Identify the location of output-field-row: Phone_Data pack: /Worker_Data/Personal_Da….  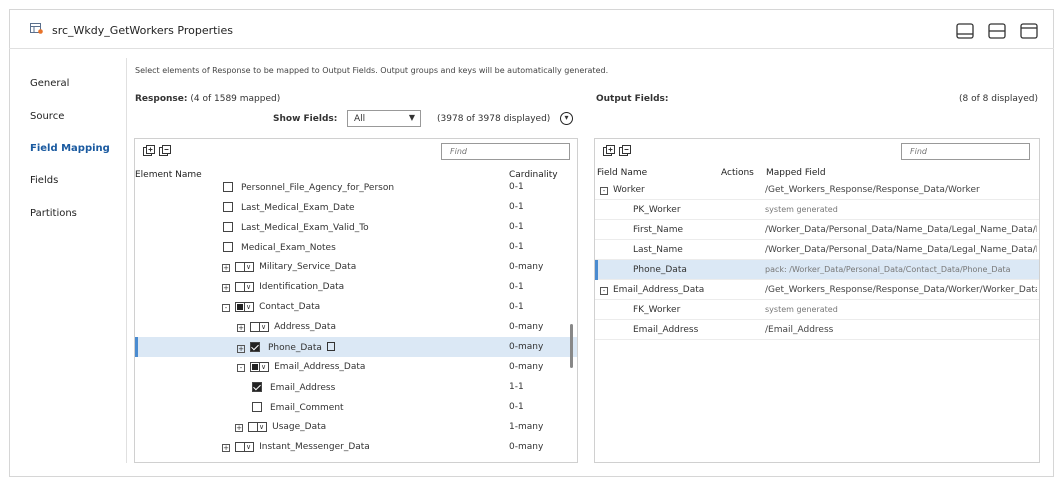
(817, 270).